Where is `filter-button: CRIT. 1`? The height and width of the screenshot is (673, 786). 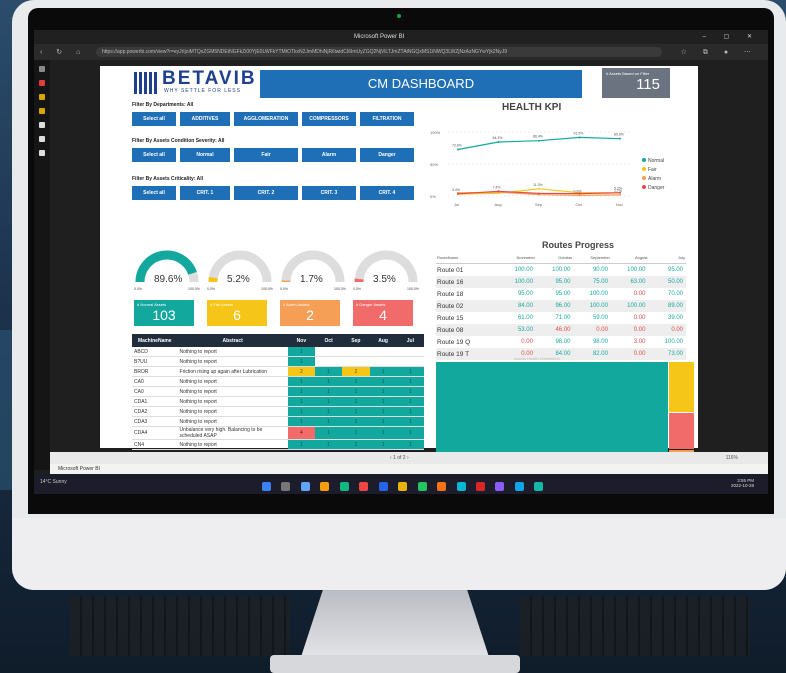
filter-button: CRIT. 1 is located at coordinates (205, 193).